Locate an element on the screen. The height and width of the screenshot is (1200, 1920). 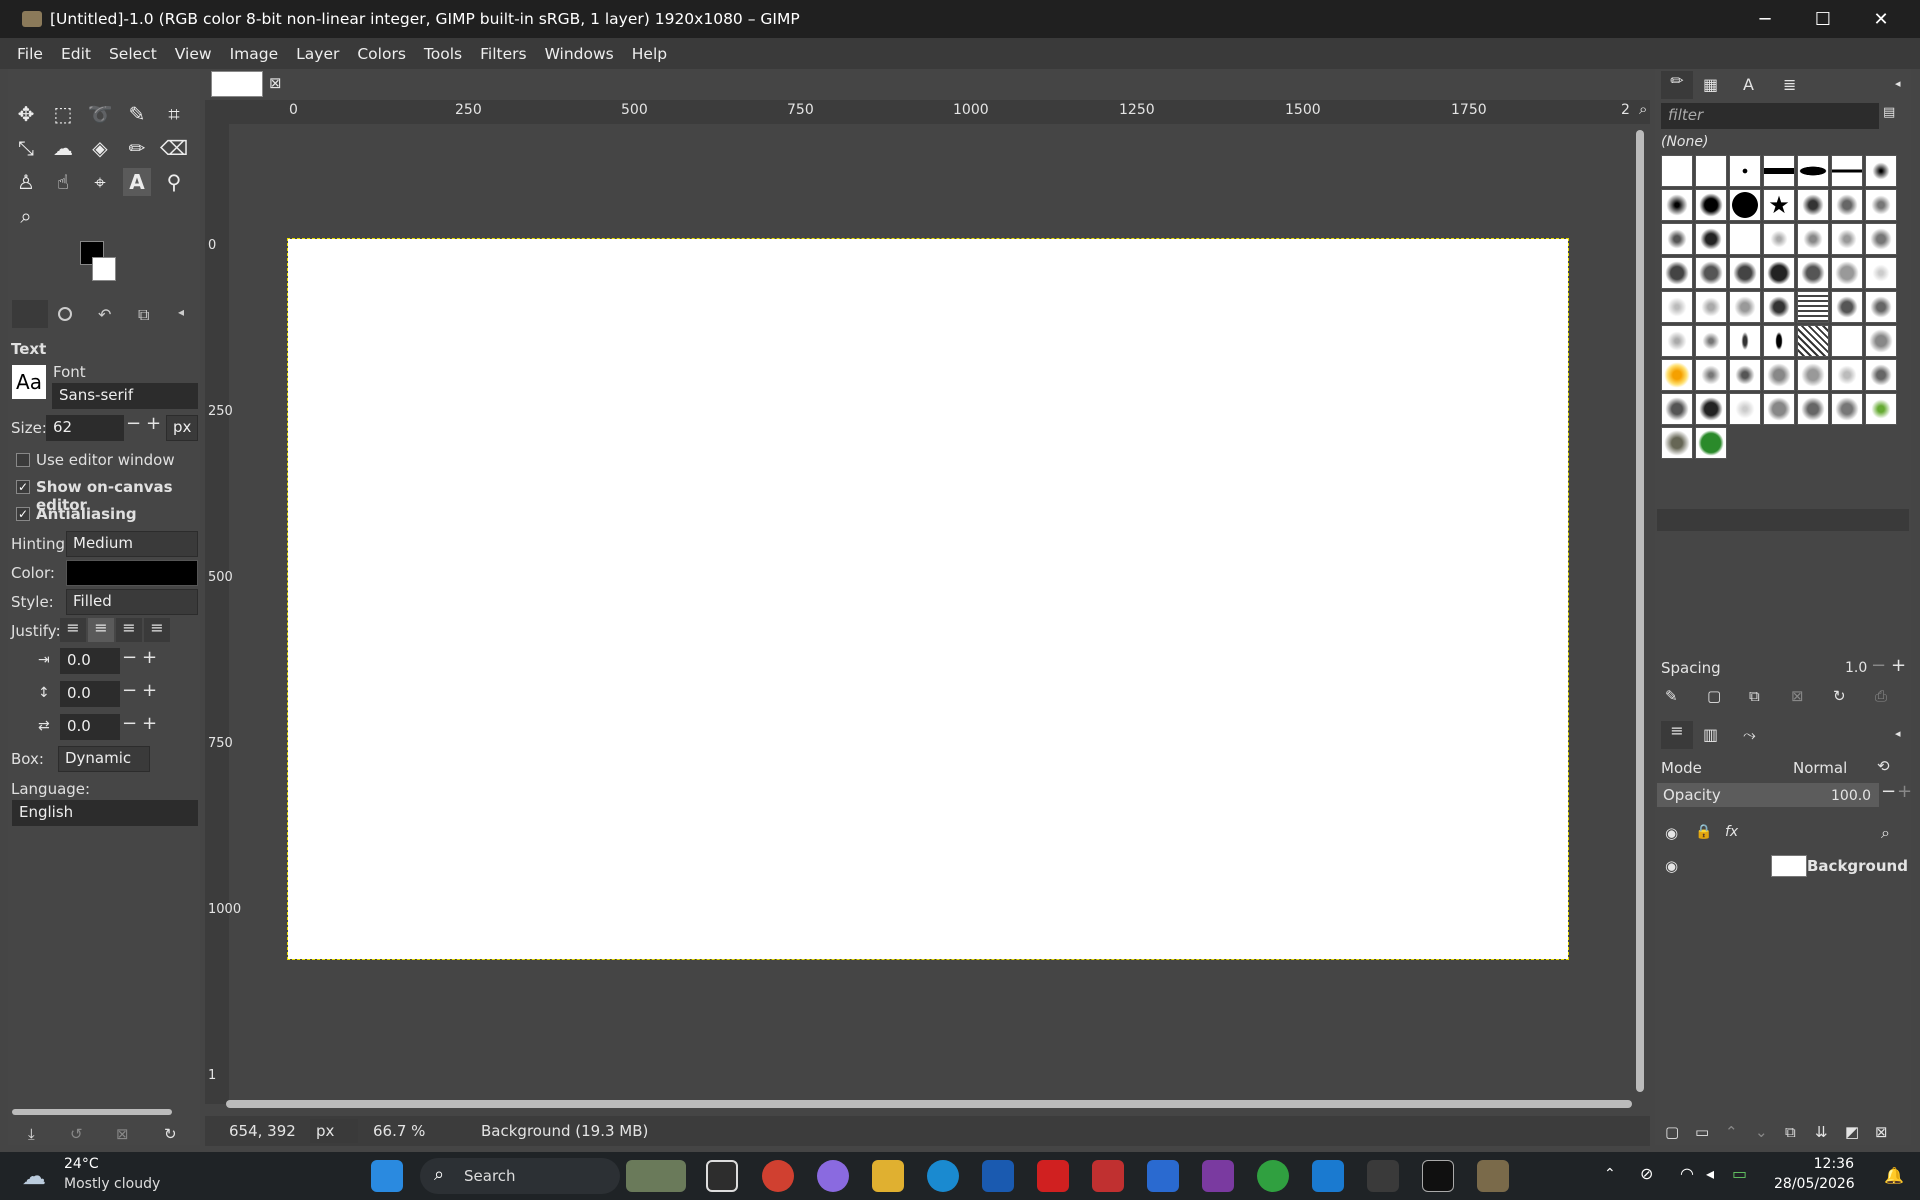
widgets-icon is located at coordinates (656, 1176).